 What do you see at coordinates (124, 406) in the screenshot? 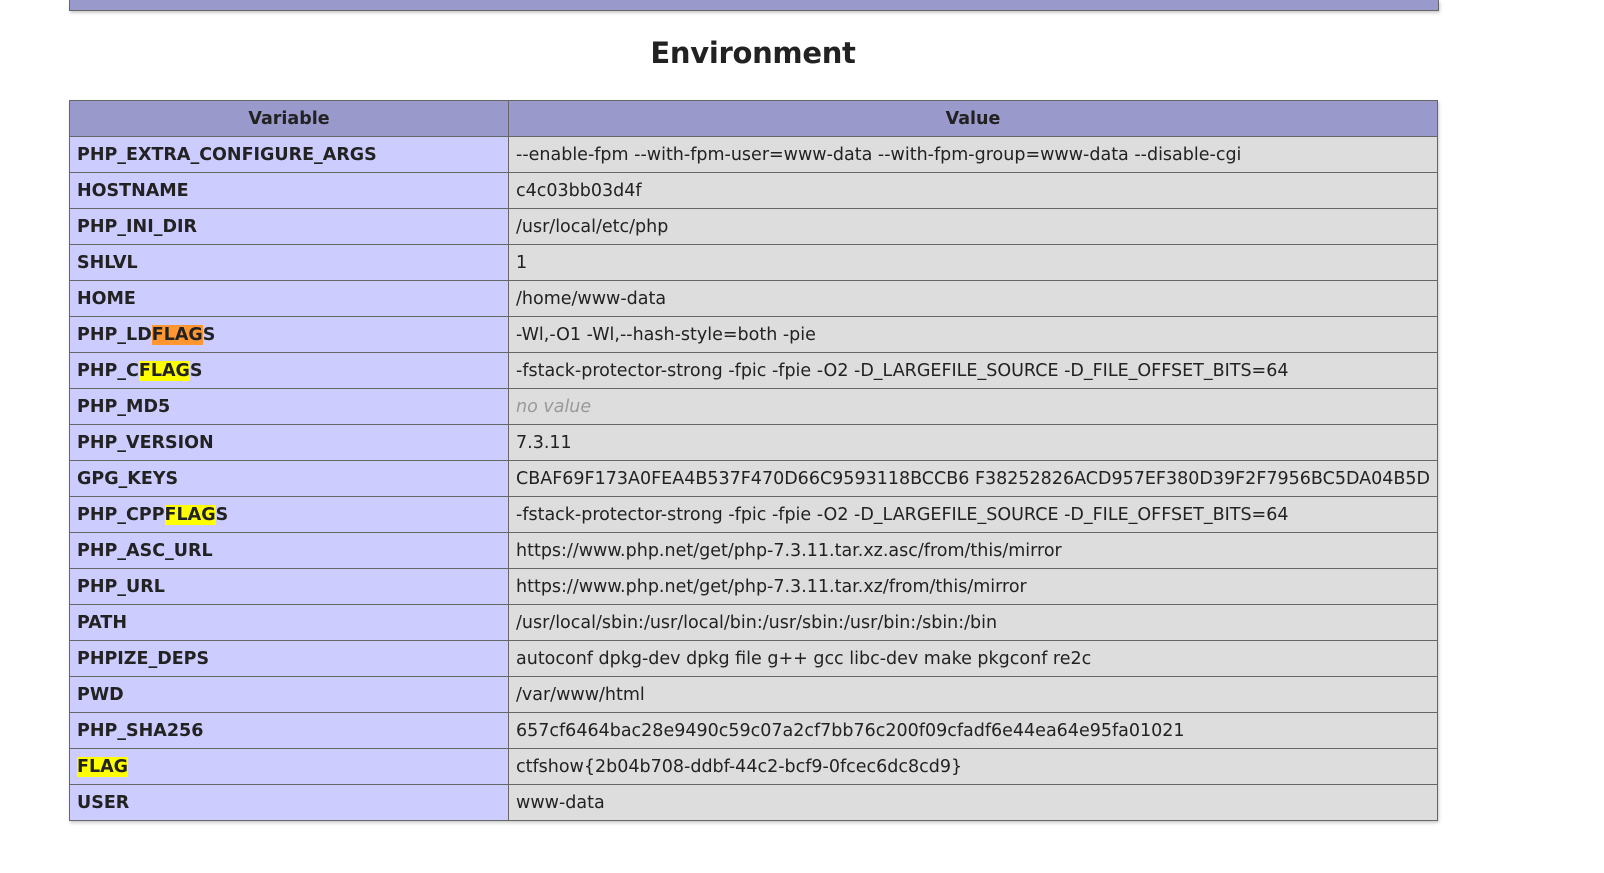
I see `variable-name-text: PHP_MD5` at bounding box center [124, 406].